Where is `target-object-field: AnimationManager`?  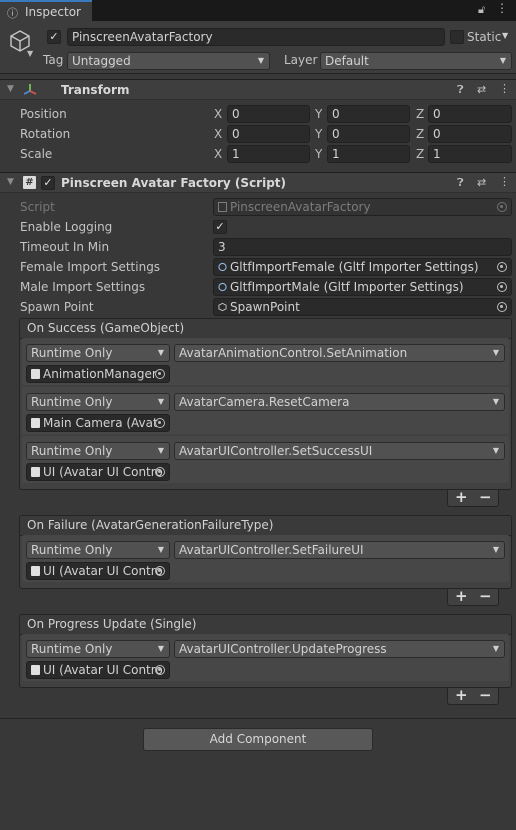
target-object-field: AnimationManager is located at coordinates (98, 374).